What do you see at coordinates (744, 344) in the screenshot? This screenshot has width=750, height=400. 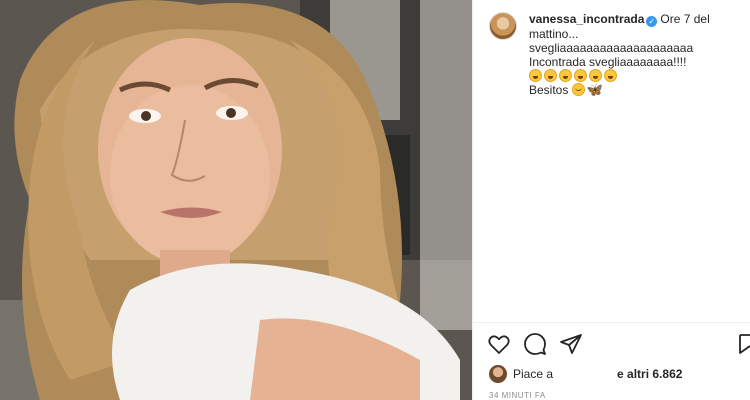 I see `bookmark-icon` at bounding box center [744, 344].